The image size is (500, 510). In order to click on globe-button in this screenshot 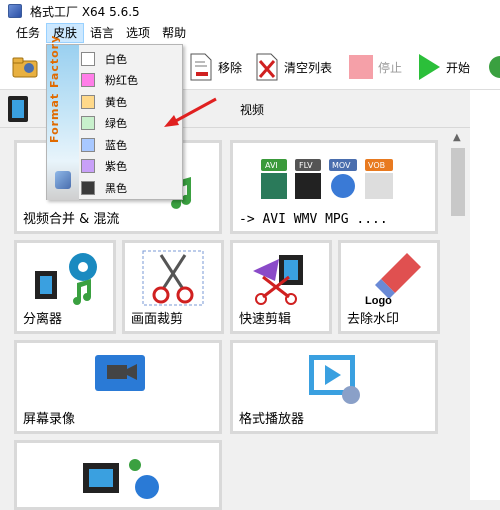, I will do `click(493, 67)`.